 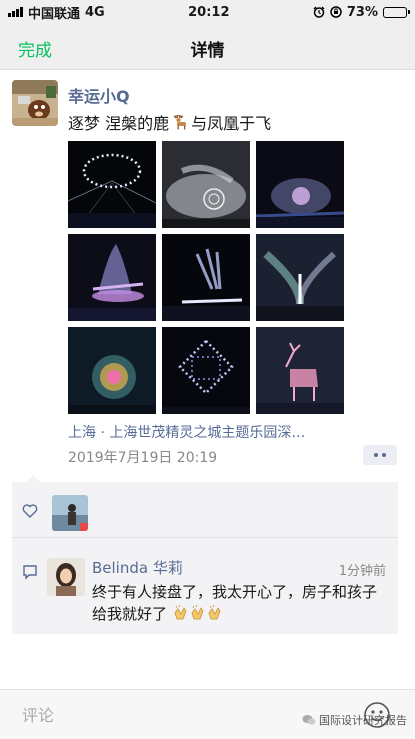 I want to click on status-time: 20:12, so click(x=209, y=12).